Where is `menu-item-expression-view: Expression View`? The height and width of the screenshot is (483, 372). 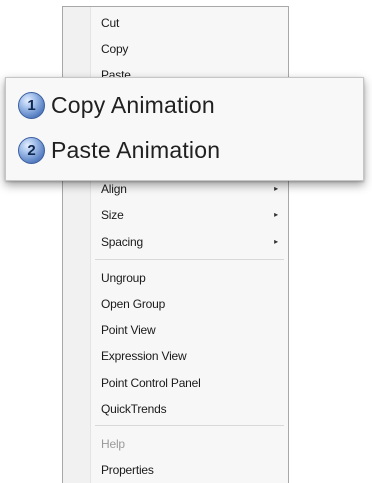
menu-item-expression-view: Expression View is located at coordinates (190, 356).